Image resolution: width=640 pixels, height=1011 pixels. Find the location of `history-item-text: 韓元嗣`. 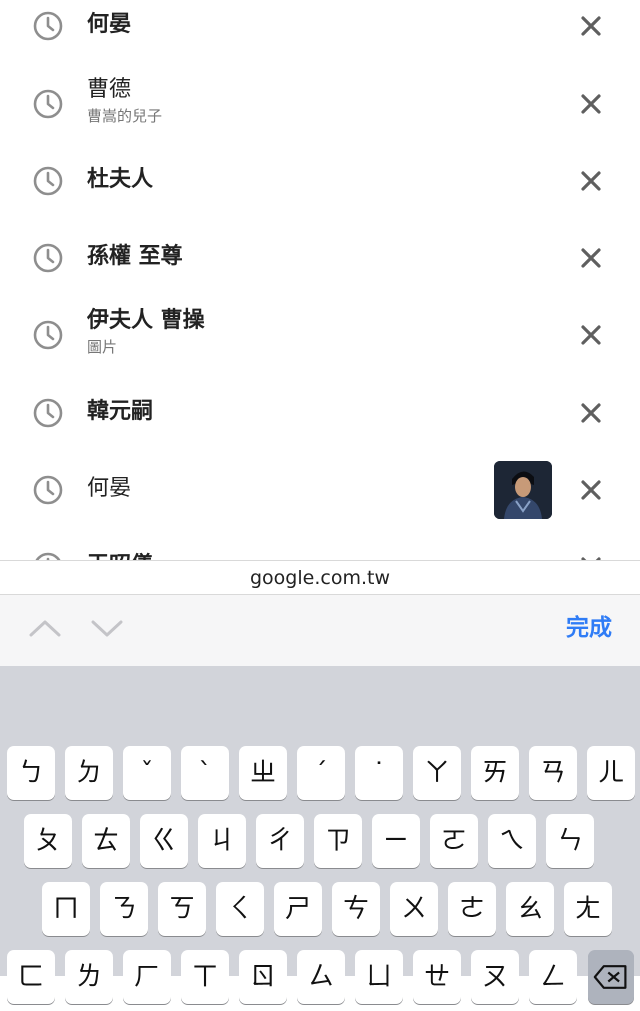

history-item-text: 韓元嗣 is located at coordinates (120, 412).